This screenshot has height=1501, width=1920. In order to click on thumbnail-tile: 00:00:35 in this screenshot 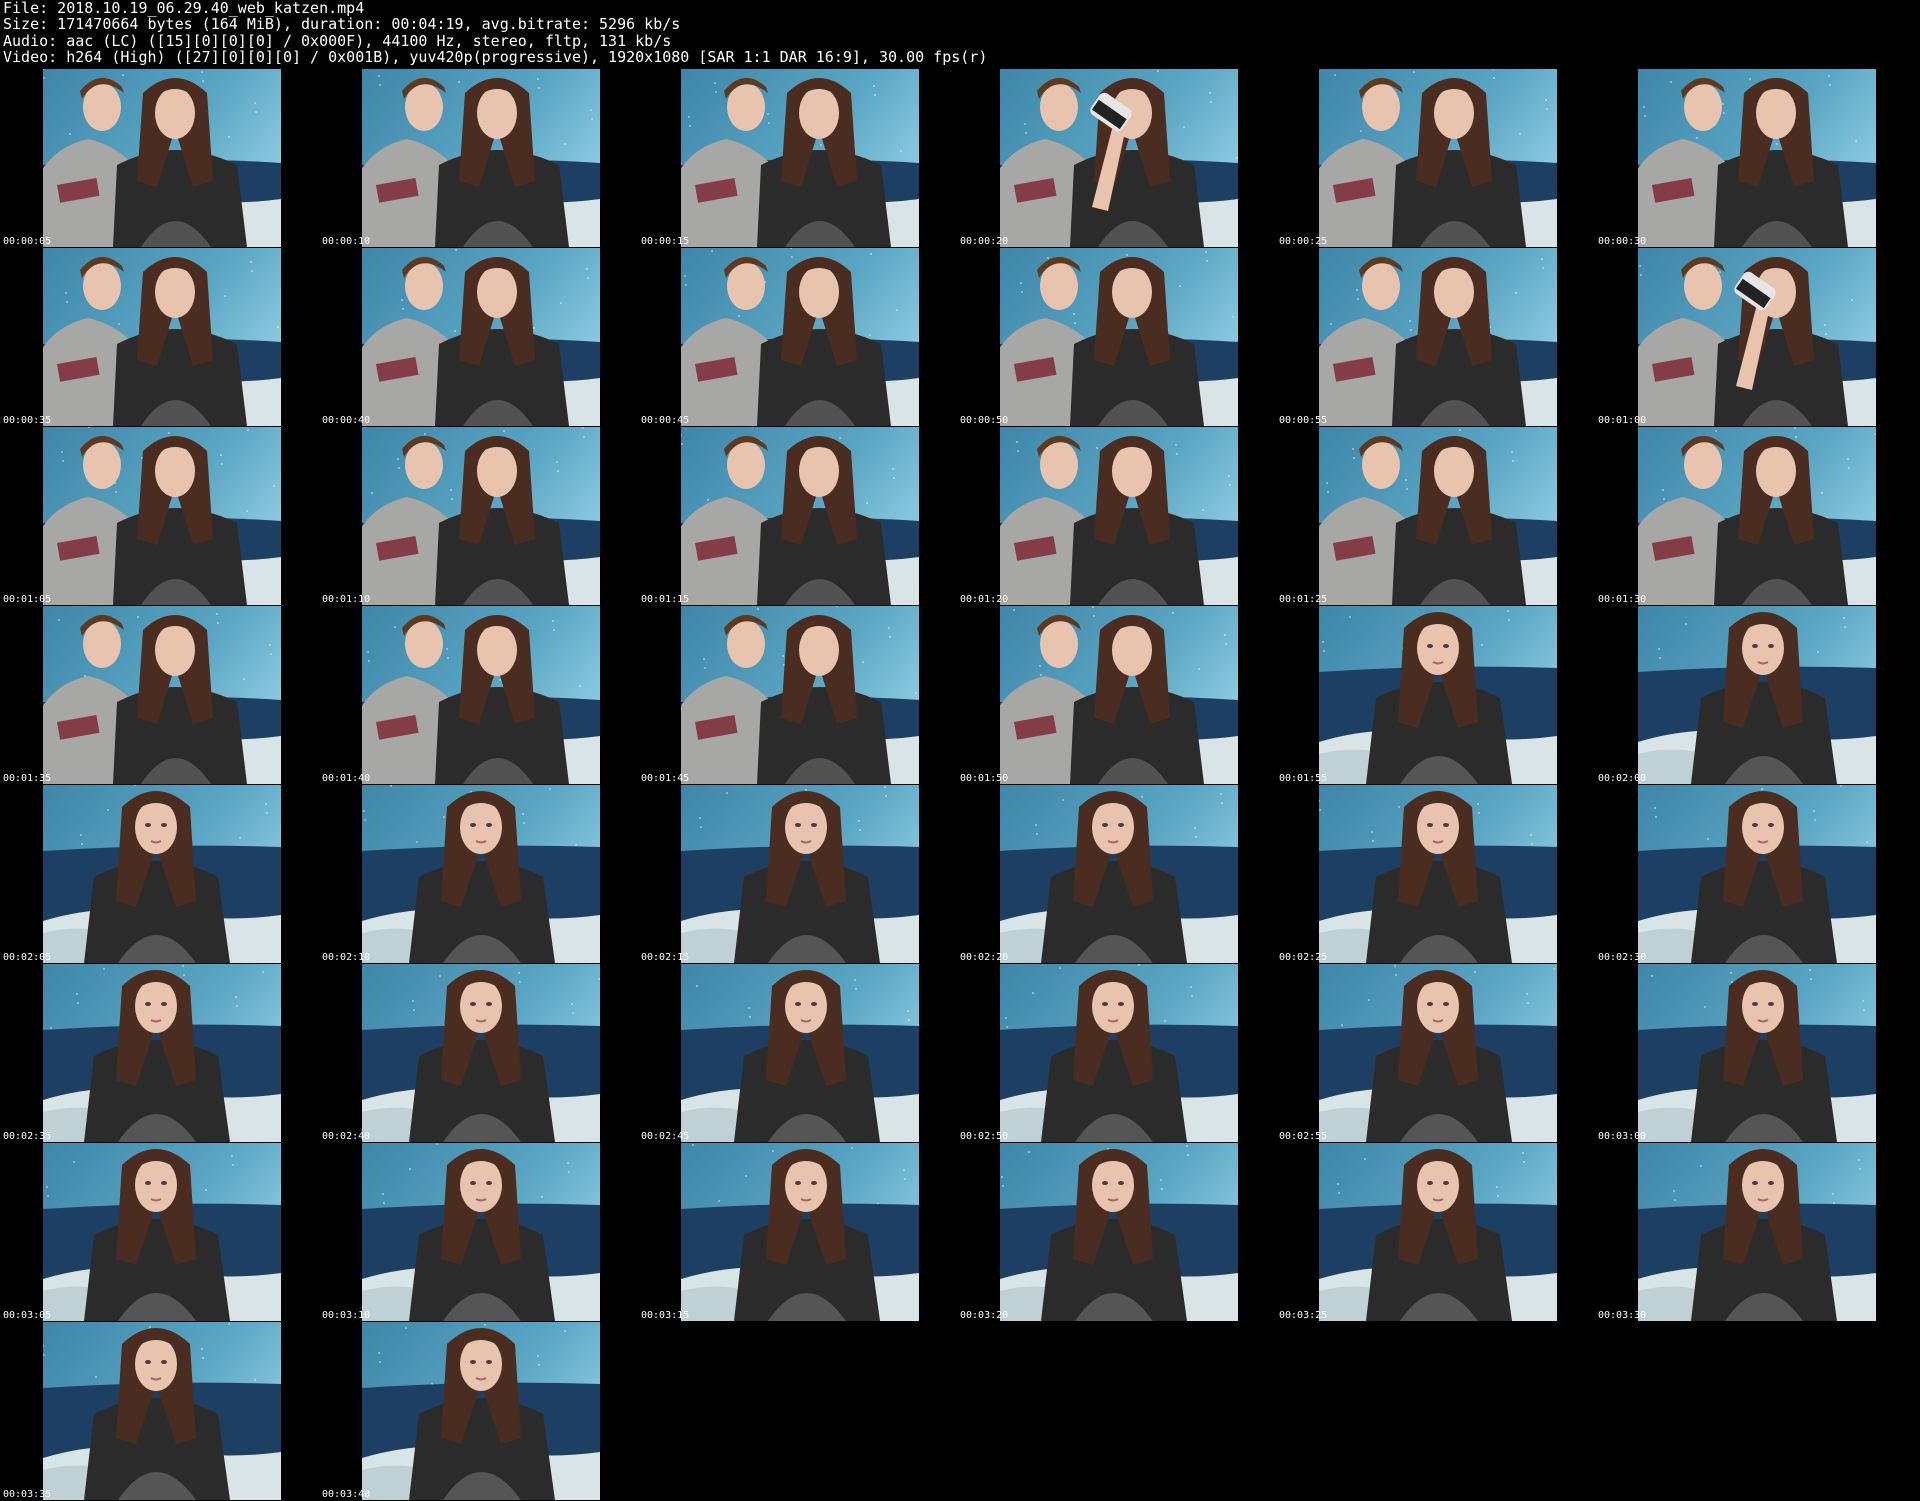, I will do `click(159, 337)`.